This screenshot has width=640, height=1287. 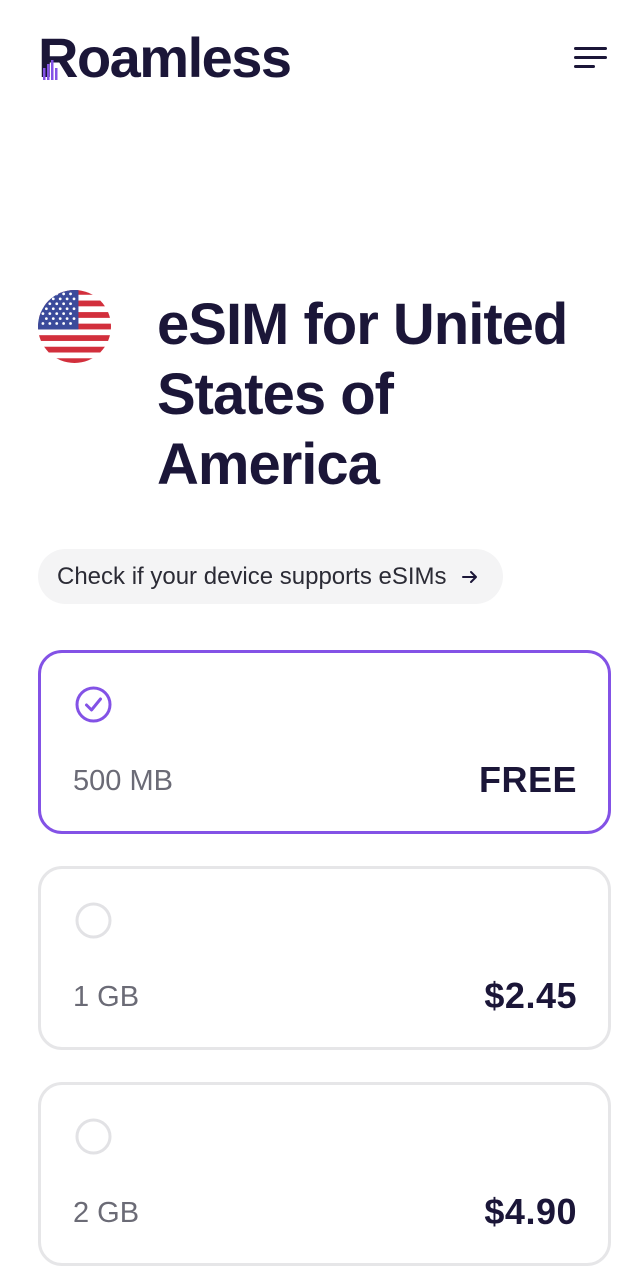 What do you see at coordinates (93, 704) in the screenshot?
I see `radio-checked-icon` at bounding box center [93, 704].